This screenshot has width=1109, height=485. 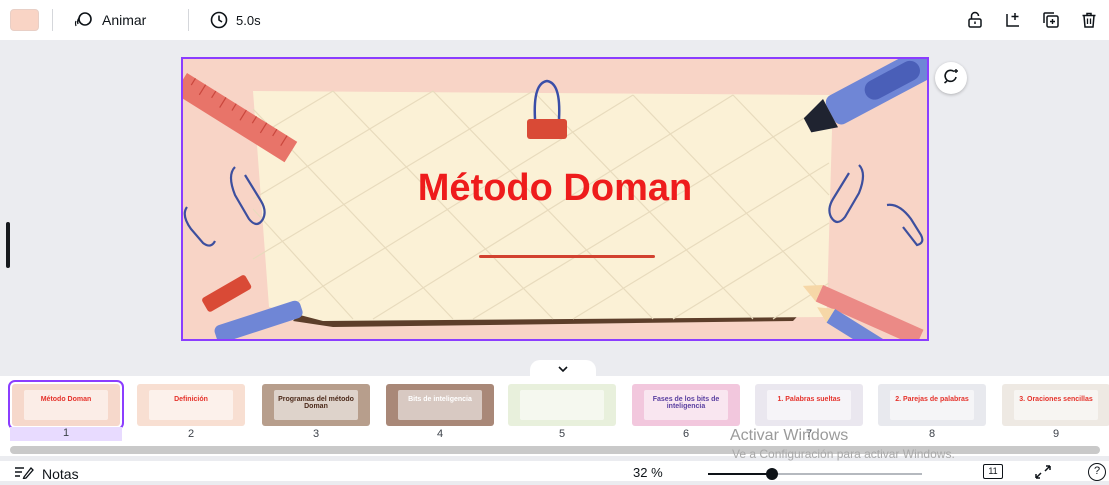 What do you see at coordinates (66, 434) in the screenshot?
I see `page-number: 1` at bounding box center [66, 434].